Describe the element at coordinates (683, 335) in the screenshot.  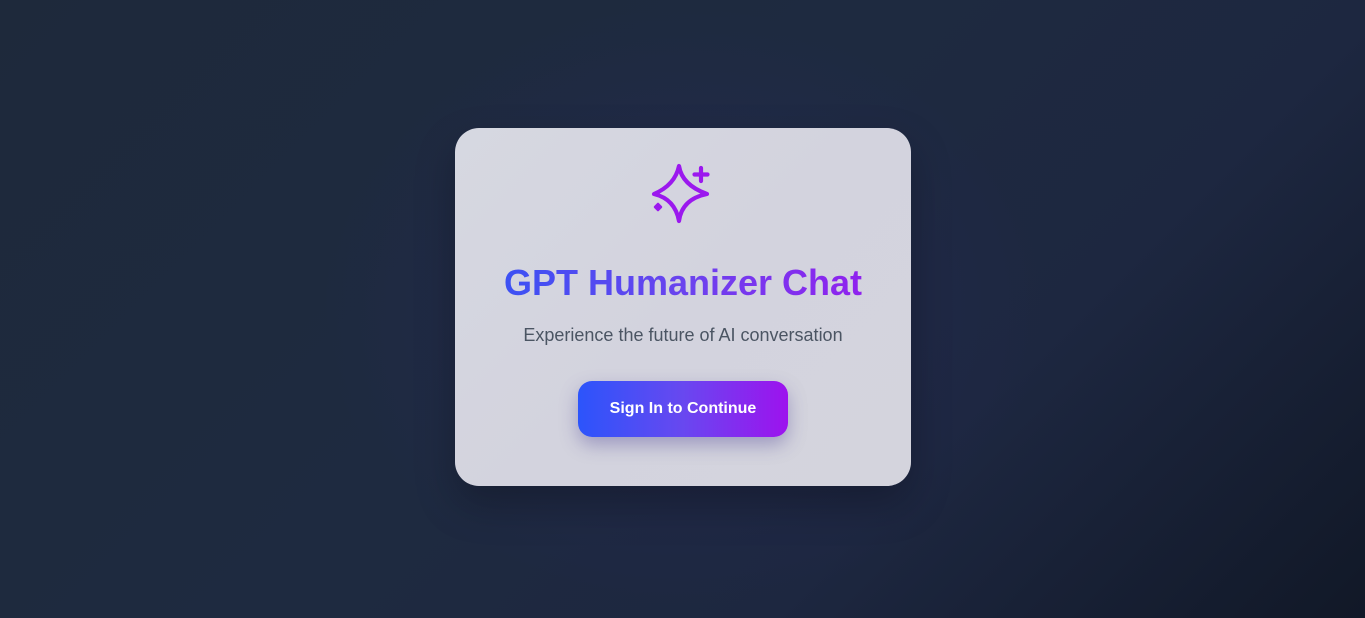
I see `app-subtitle: Experience the future of AI conversation` at that location.